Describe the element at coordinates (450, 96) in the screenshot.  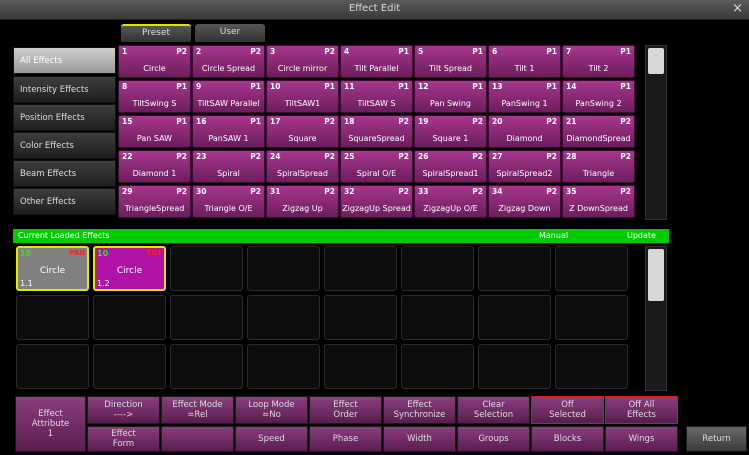
I see `effect-preset-button: 12 P1 Pan Swing` at that location.